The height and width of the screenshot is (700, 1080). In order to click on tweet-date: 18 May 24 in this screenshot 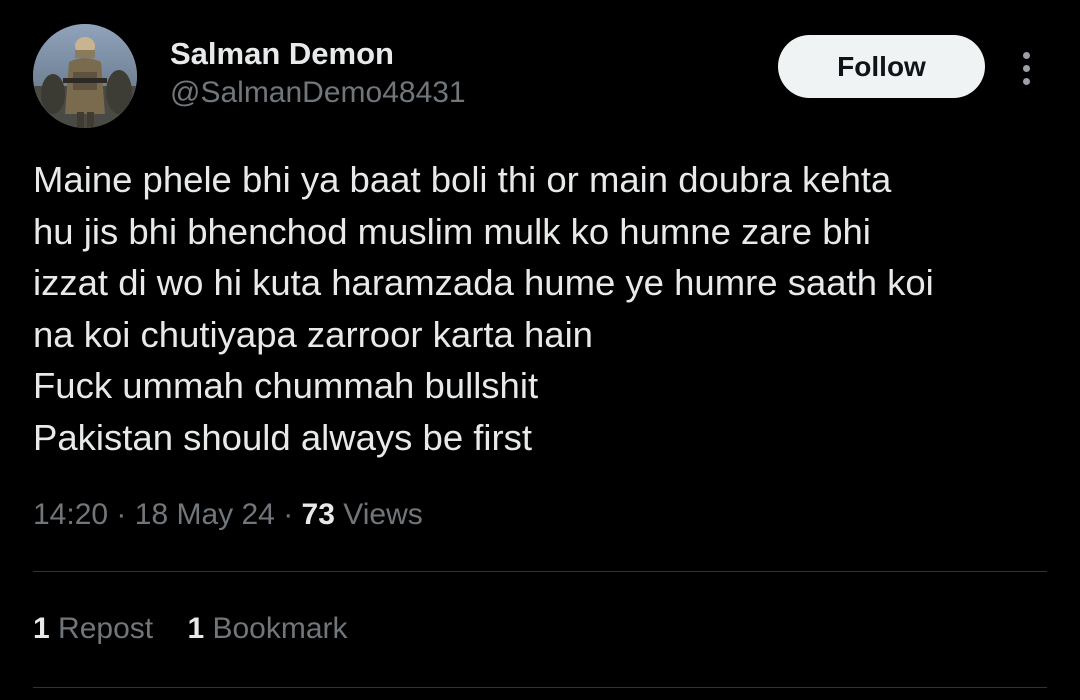, I will do `click(205, 514)`.